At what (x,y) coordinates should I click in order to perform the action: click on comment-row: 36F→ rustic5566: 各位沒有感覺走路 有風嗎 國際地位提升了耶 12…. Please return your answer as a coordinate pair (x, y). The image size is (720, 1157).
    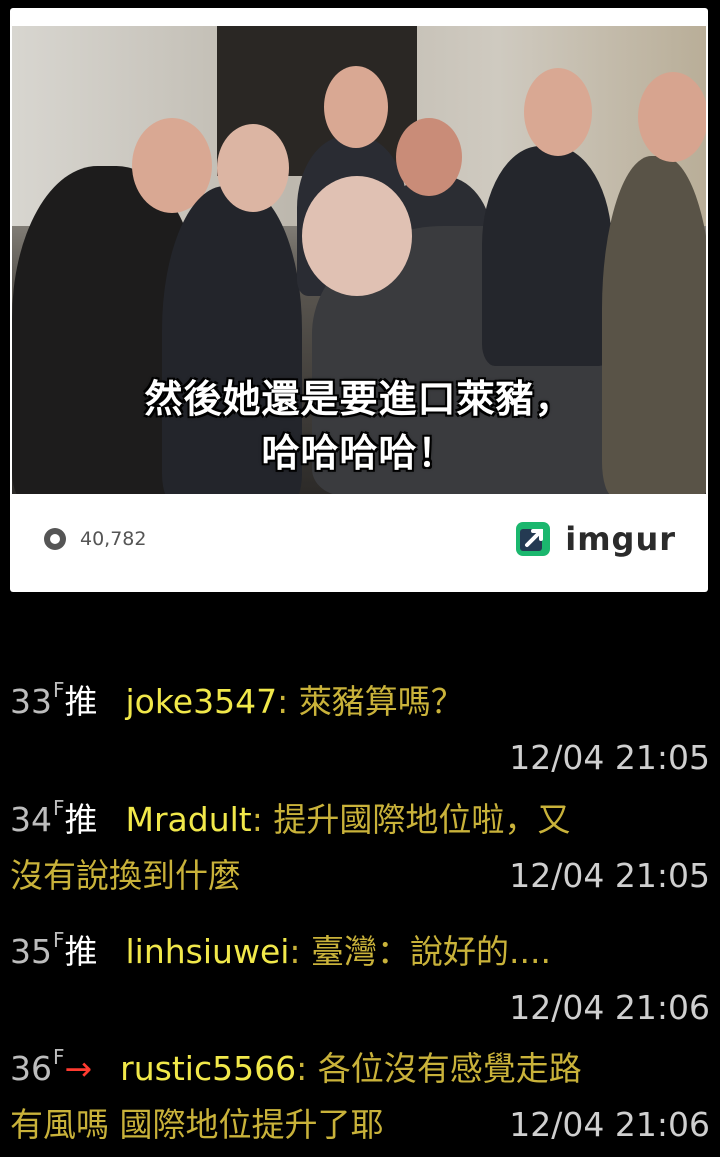
    Looking at the image, I should click on (360, 1094).